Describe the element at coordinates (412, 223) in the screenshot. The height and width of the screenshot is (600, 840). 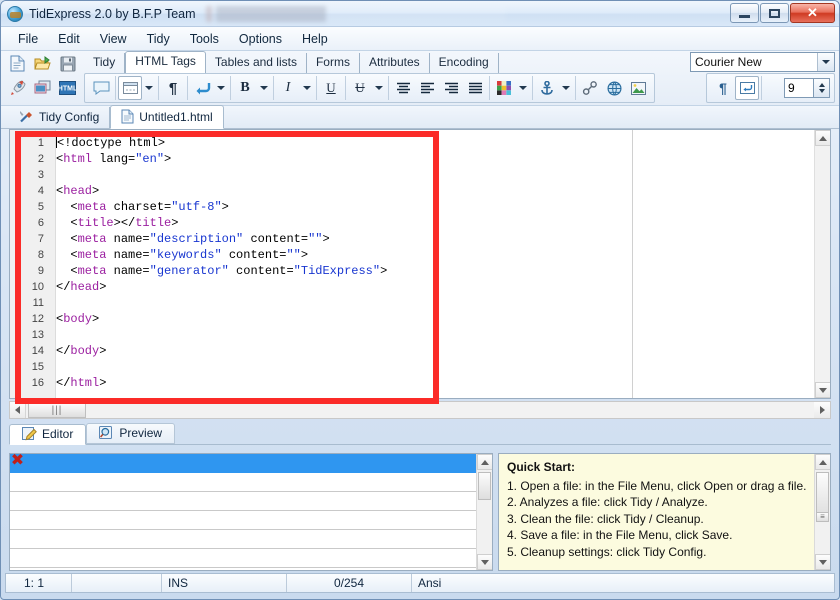
I see `code-line: 6 <title></title>` at that location.